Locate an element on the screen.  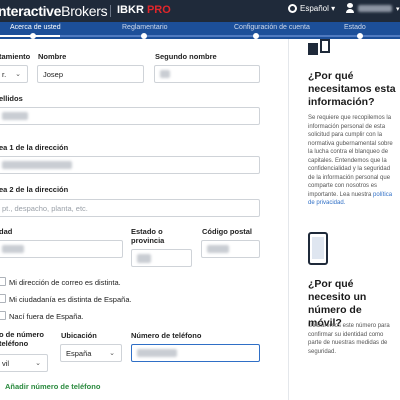
address2-label: ea 2 de la dirección is located at coordinates (34, 189).